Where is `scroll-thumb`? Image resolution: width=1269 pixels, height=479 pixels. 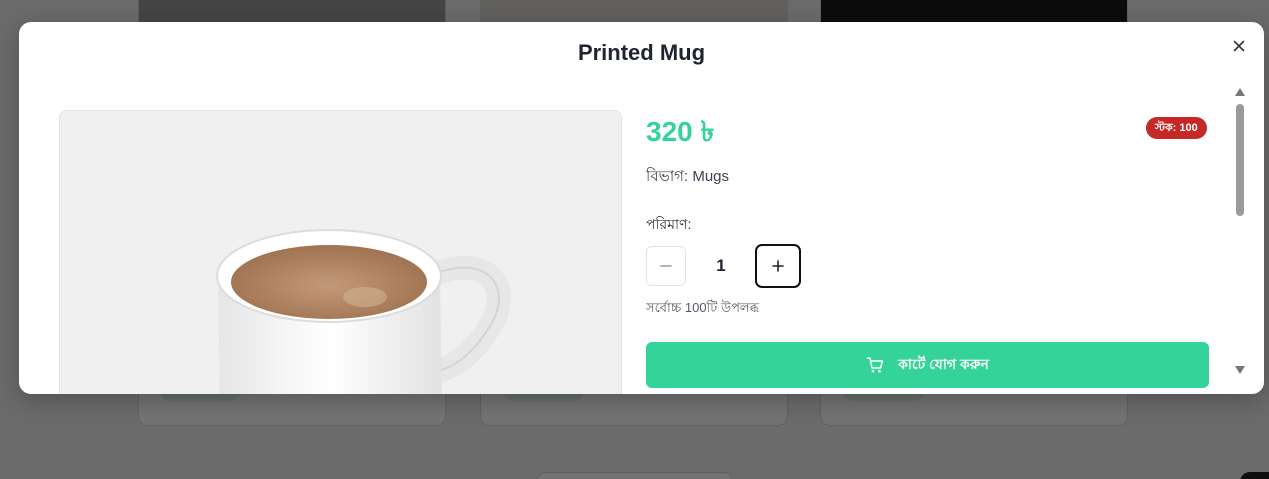
scroll-thumb is located at coordinates (1240, 160).